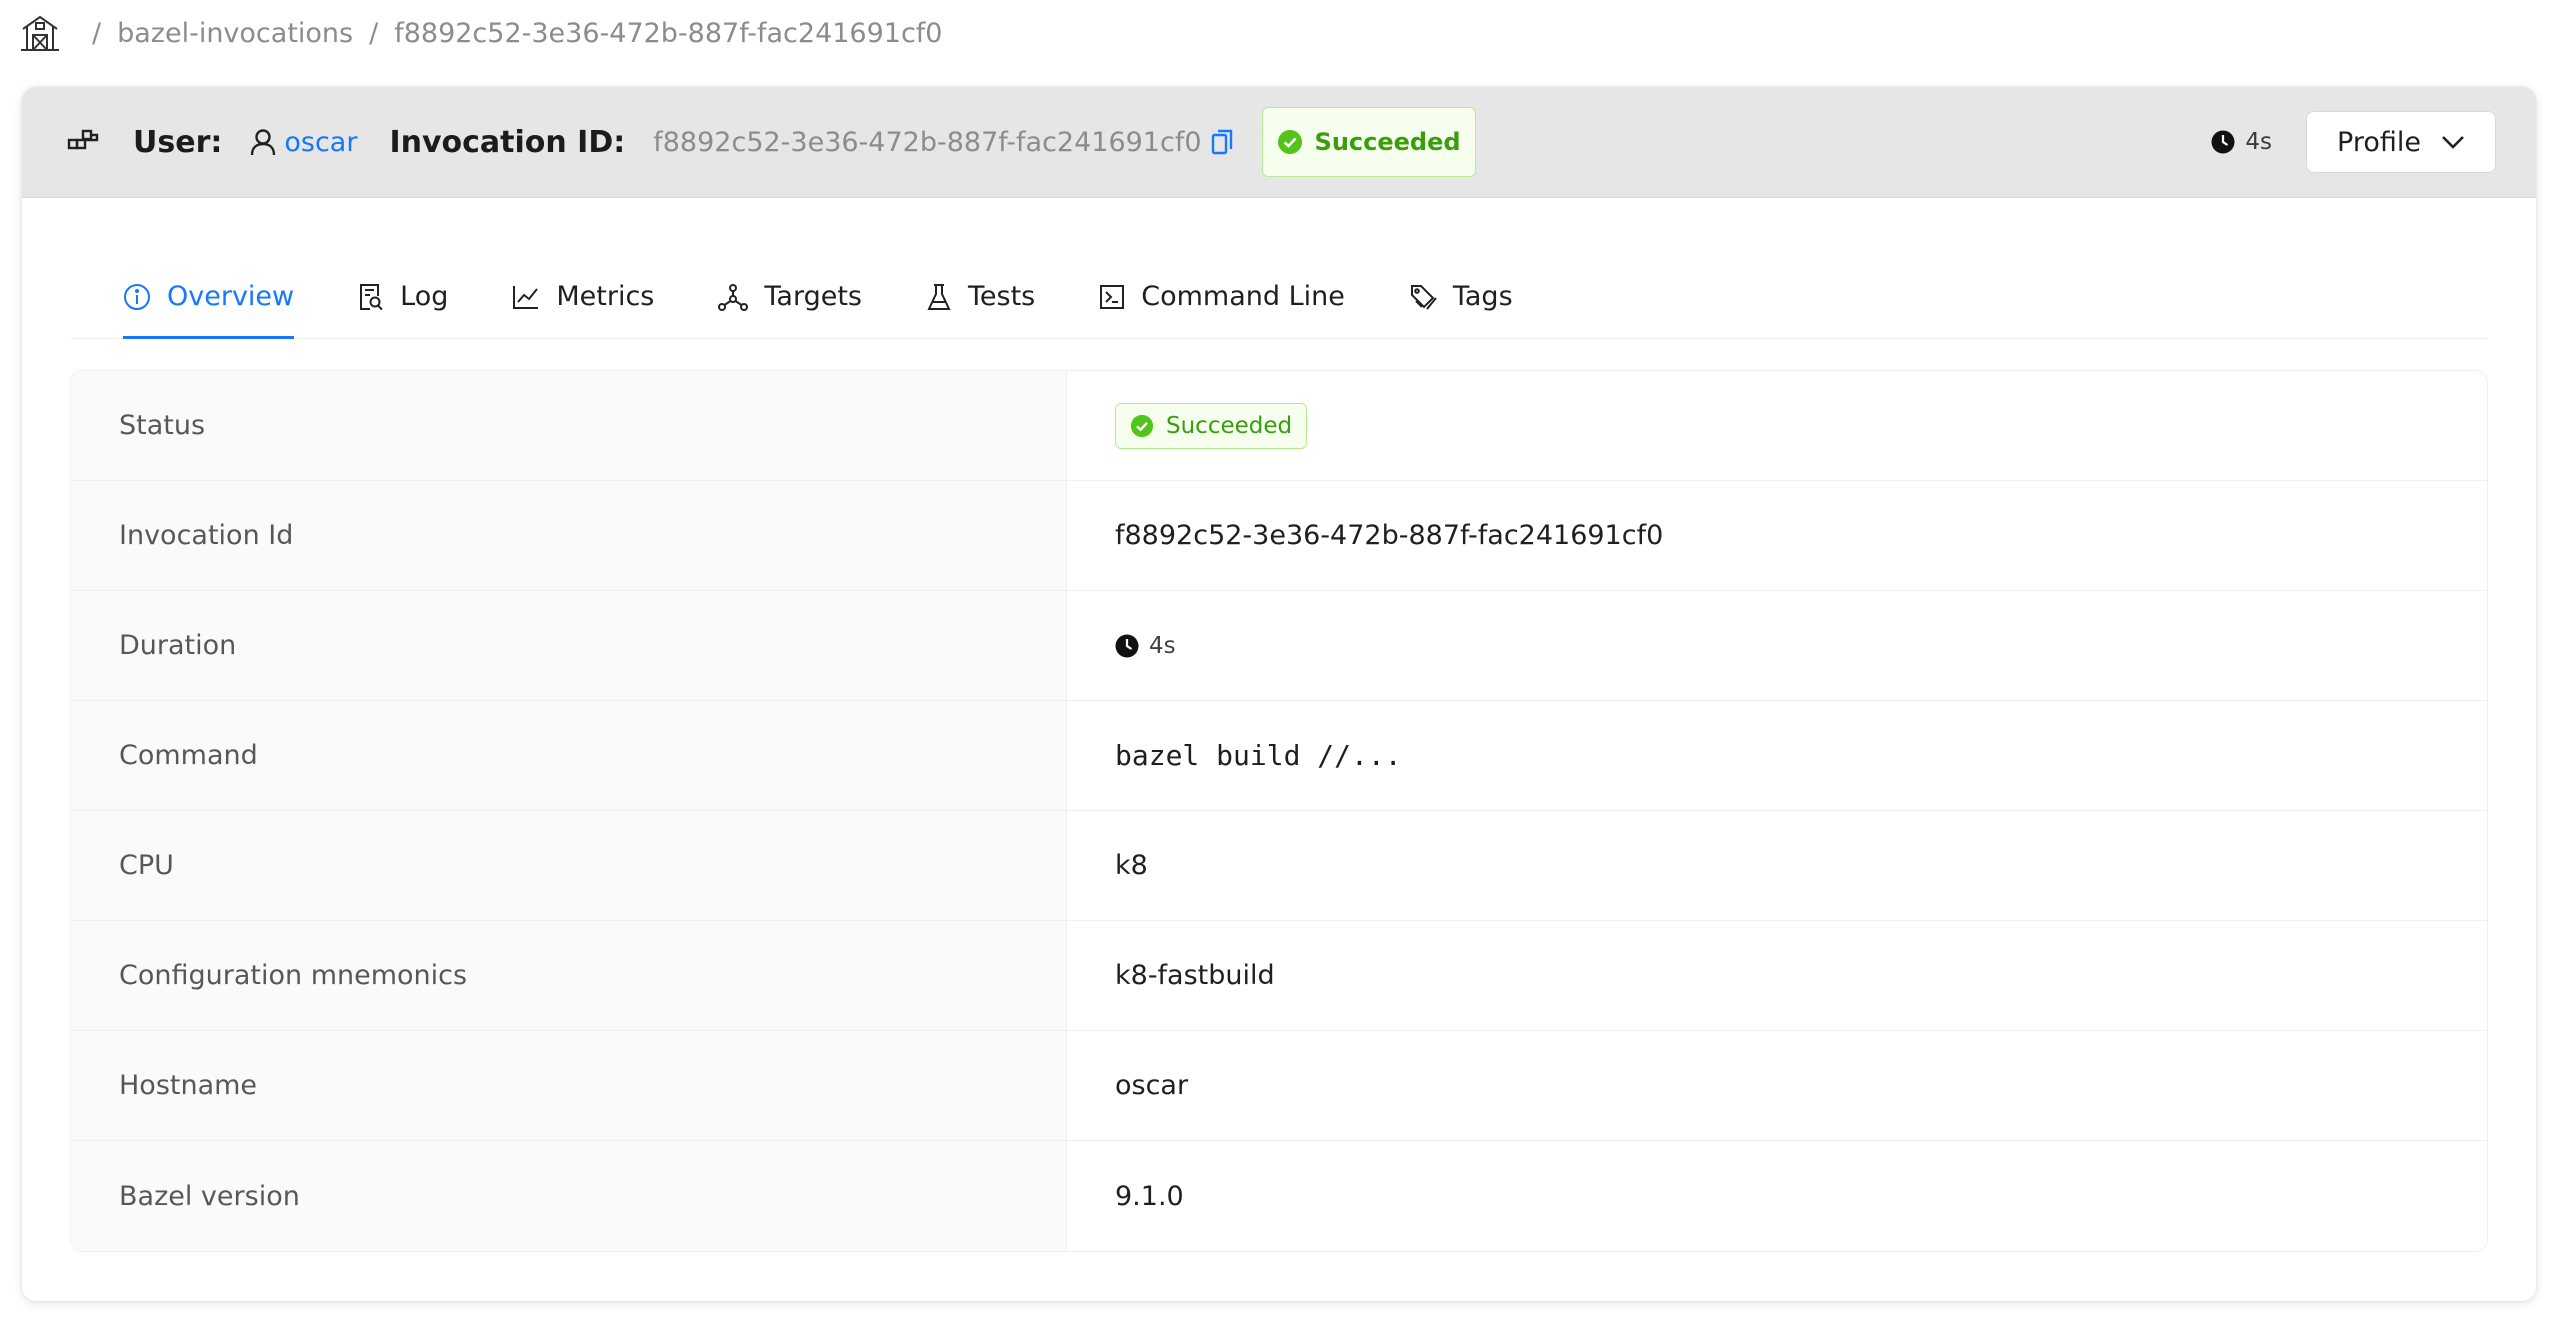  Describe the element at coordinates (1777, 645) in the screenshot. I see `duration-value: 4s` at that location.